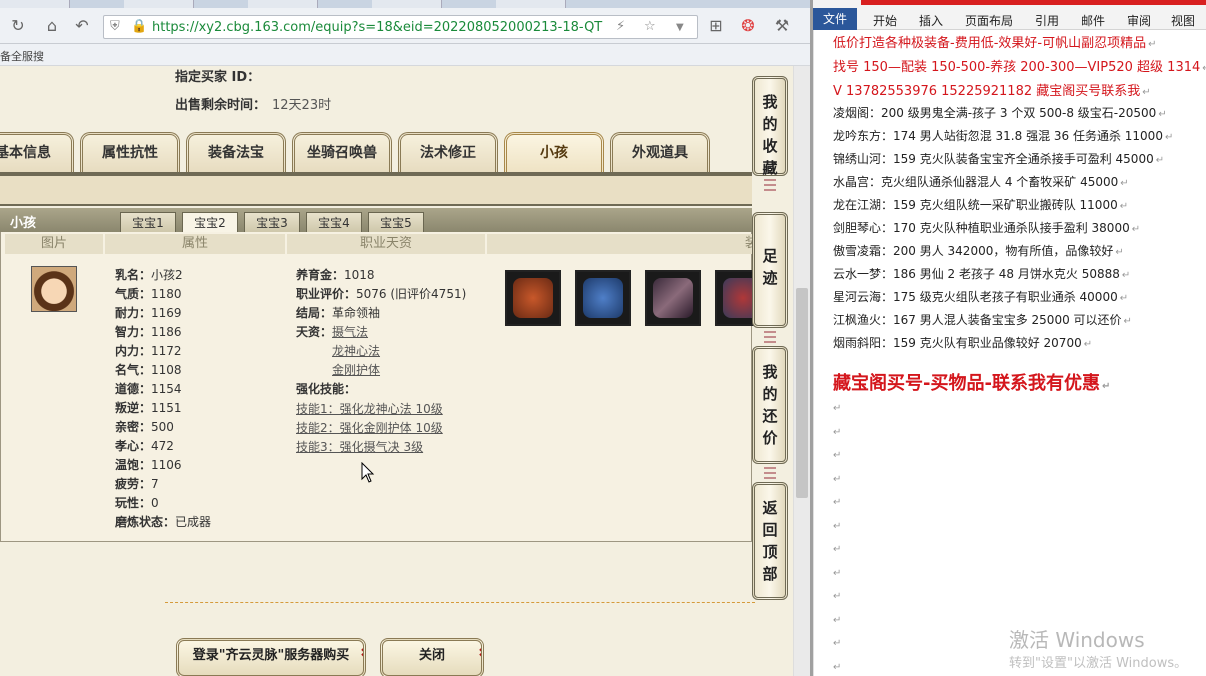 This screenshot has height=676, width=1206. I want to click on close-mark-icon: ✖, so click(479, 655).